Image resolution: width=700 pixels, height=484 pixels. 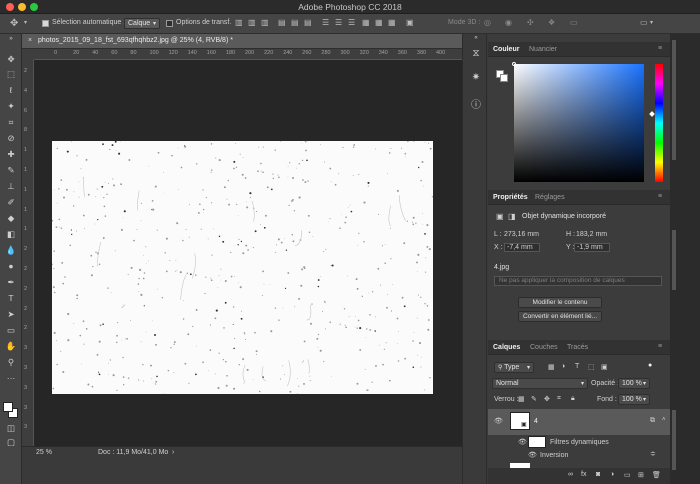 What do you see at coordinates (544, 347) in the screenshot?
I see `tab-couches: Couches` at bounding box center [544, 347].